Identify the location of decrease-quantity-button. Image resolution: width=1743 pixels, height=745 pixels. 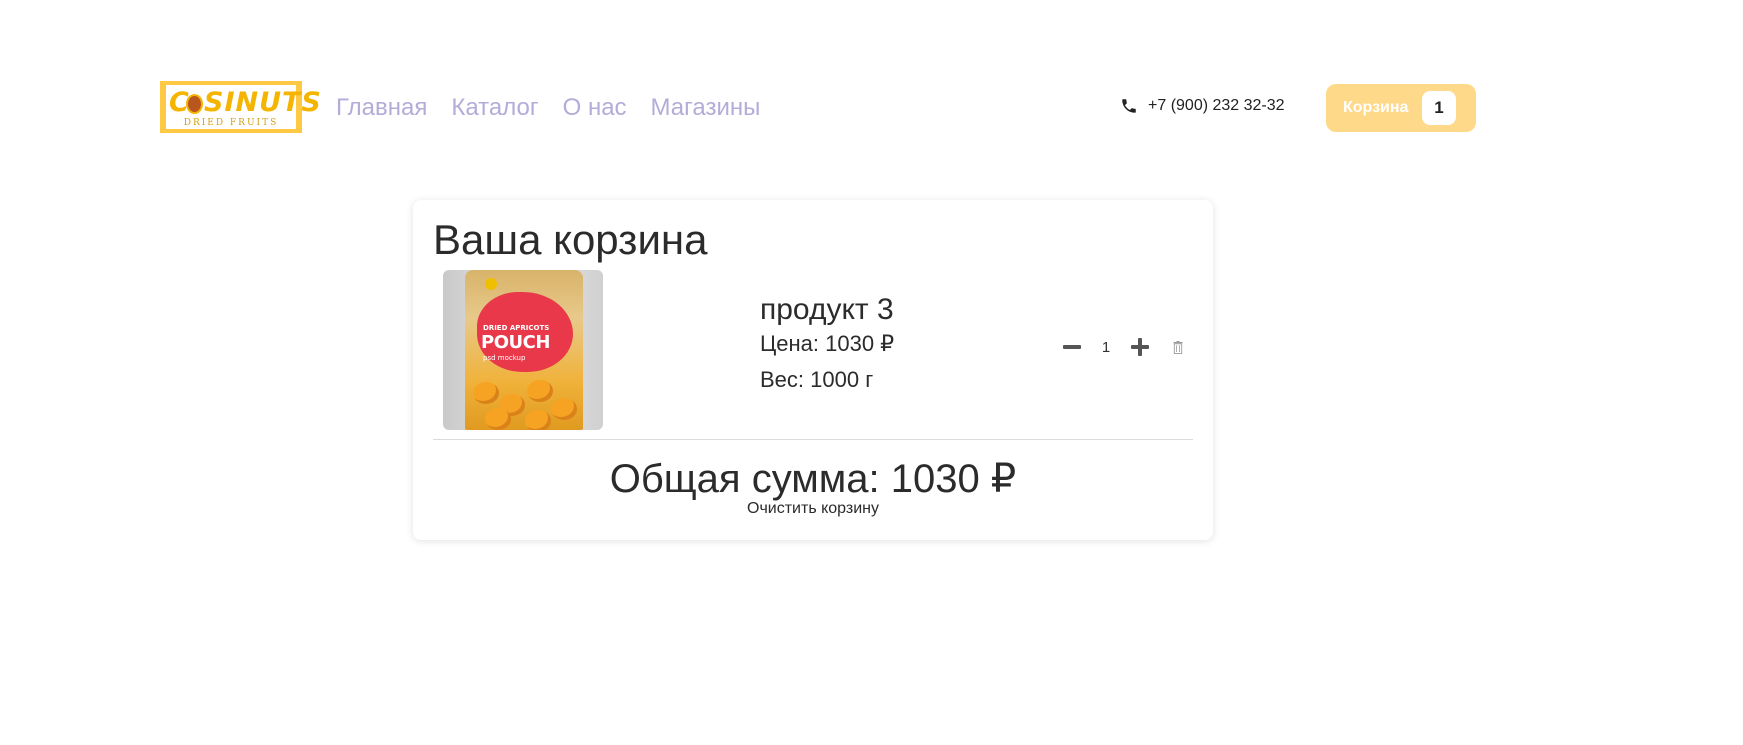
(1072, 347).